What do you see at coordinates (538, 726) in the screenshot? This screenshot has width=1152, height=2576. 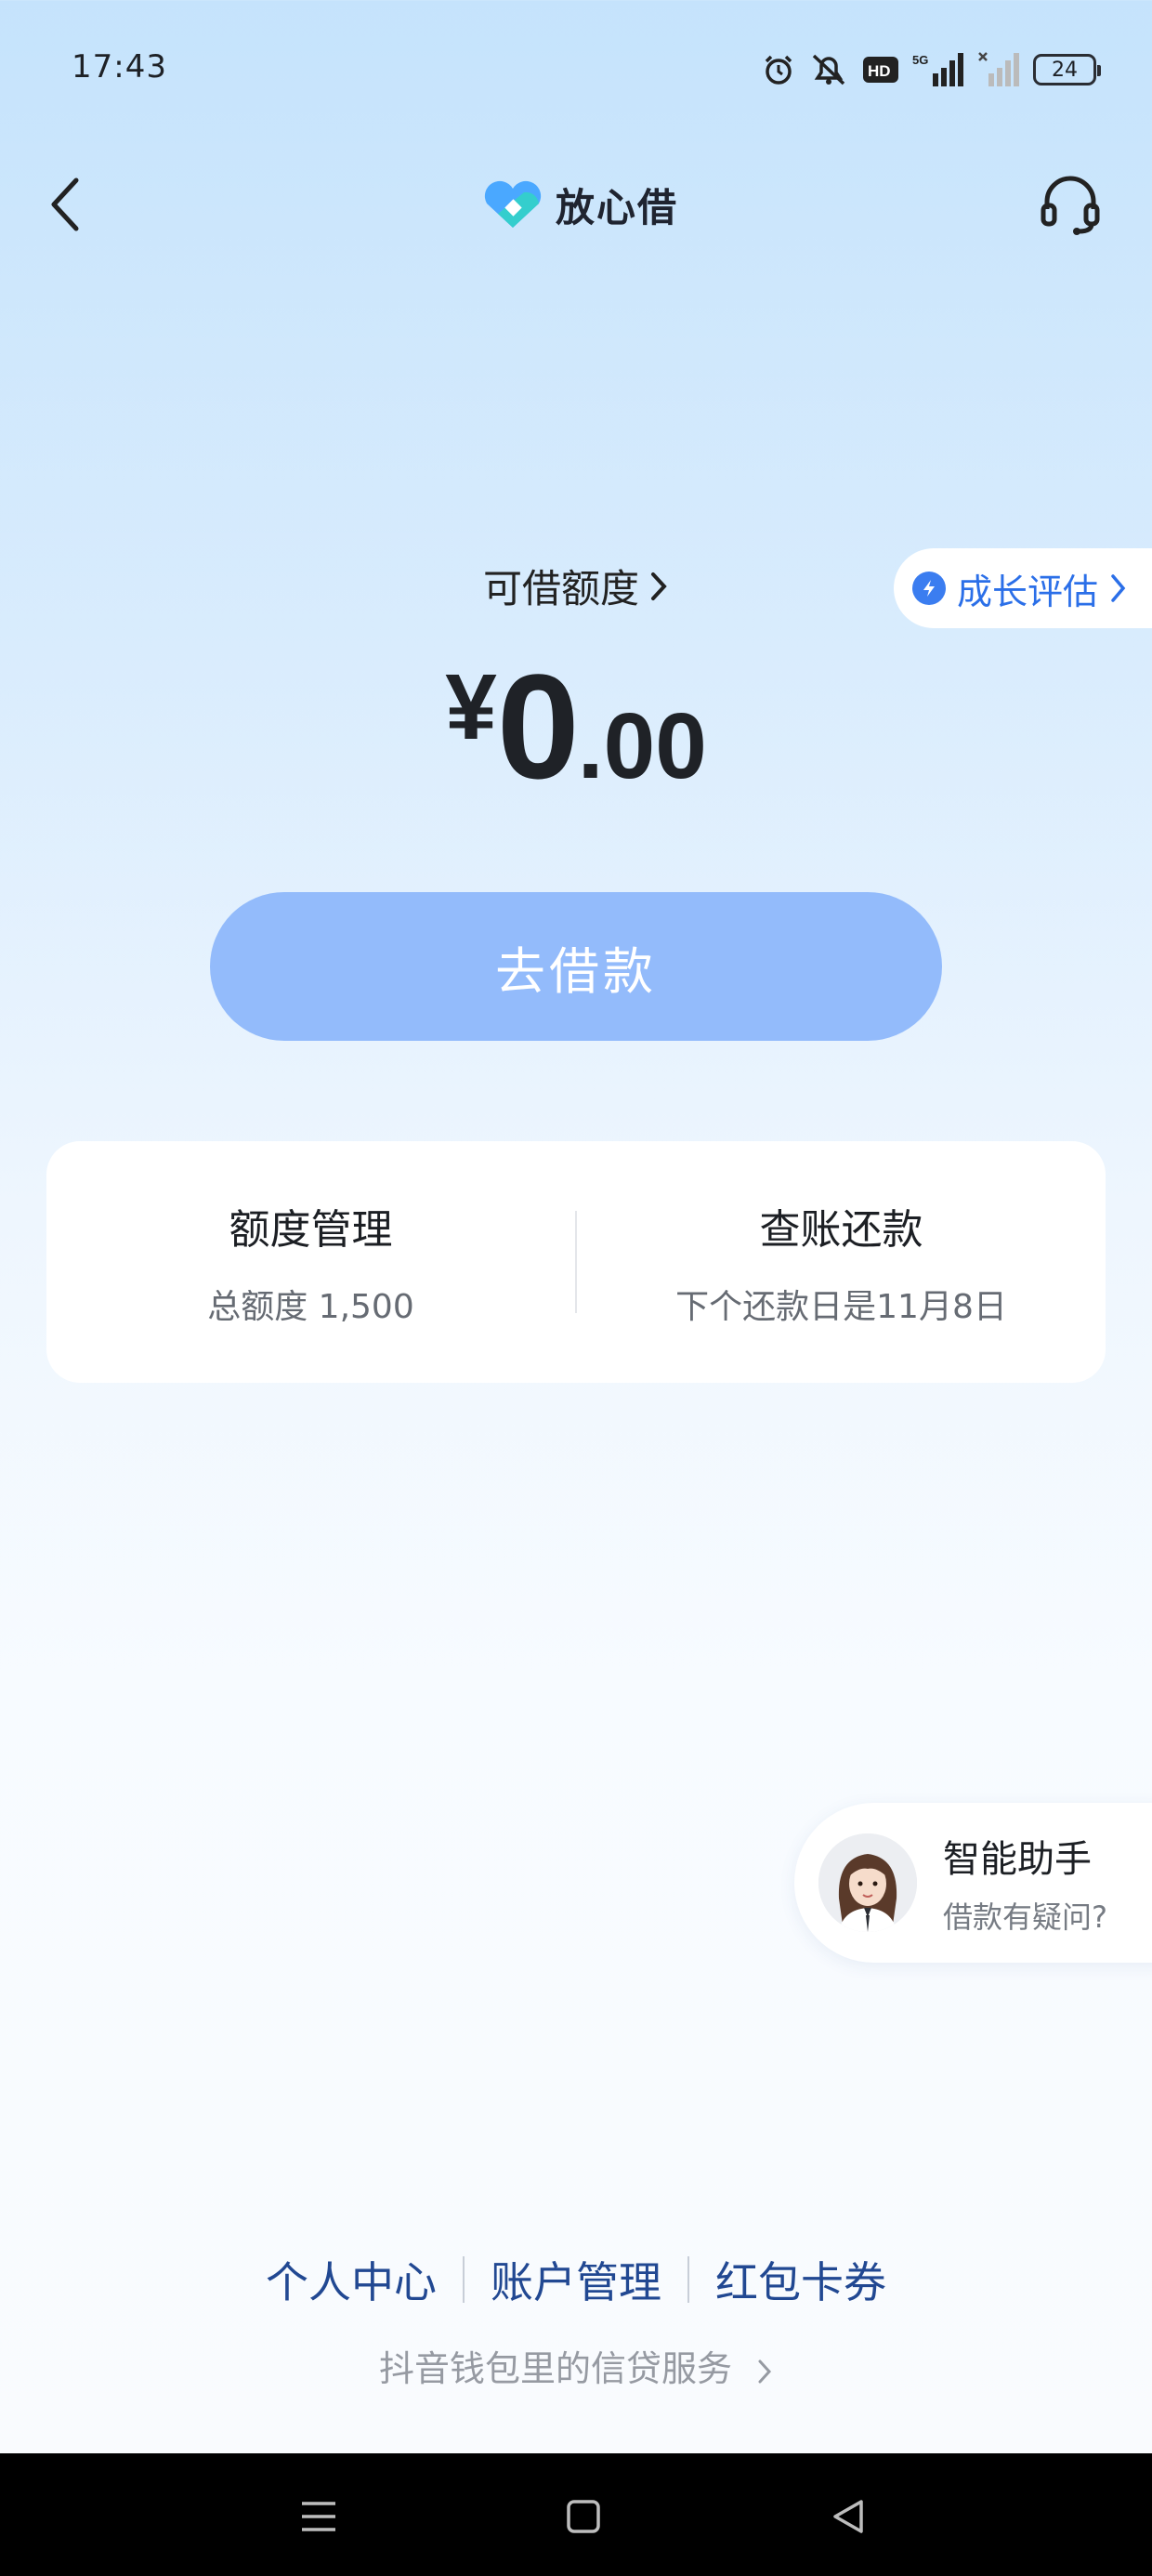 I see `amount-integer: 0` at bounding box center [538, 726].